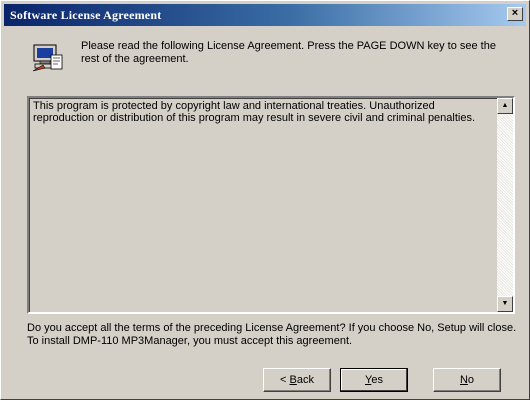 The height and width of the screenshot is (400, 530). I want to click on yes-button: Yes, so click(374, 380).